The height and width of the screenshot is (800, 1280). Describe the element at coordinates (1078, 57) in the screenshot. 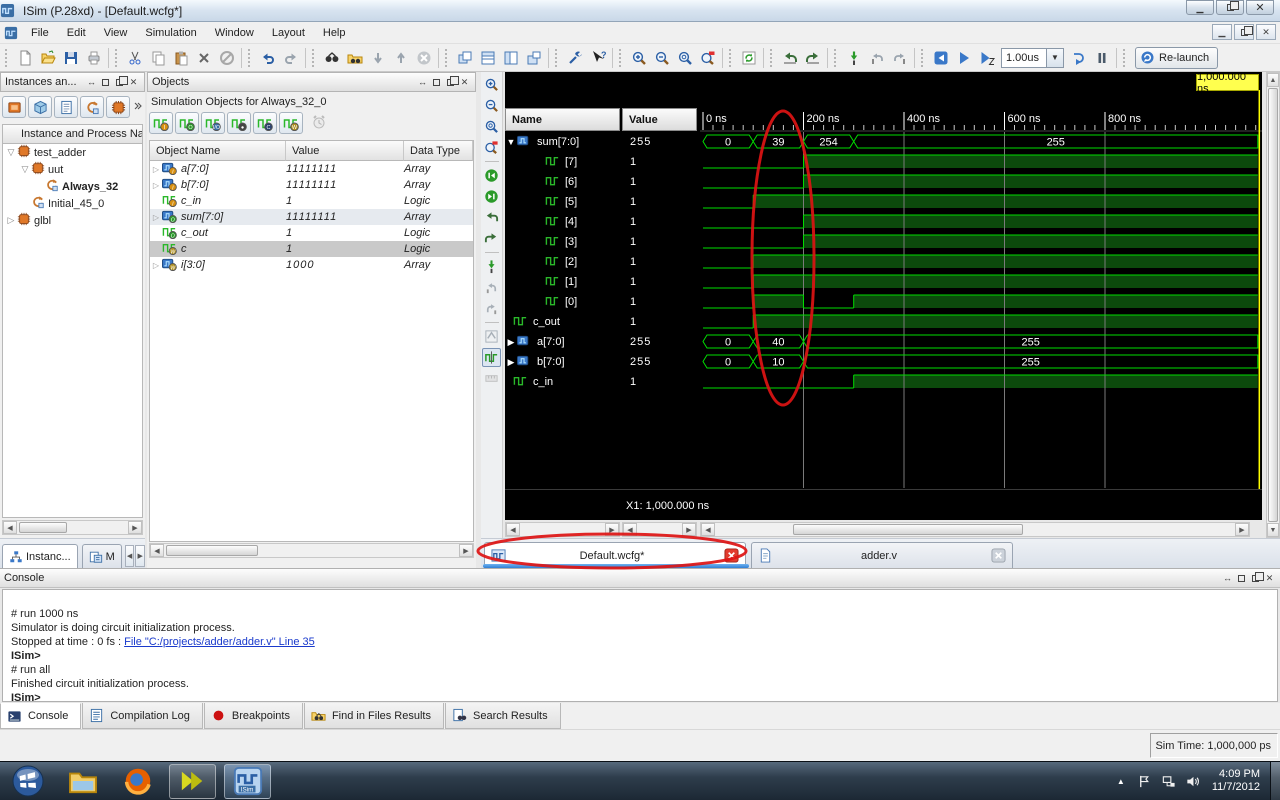

I see `step-button` at that location.